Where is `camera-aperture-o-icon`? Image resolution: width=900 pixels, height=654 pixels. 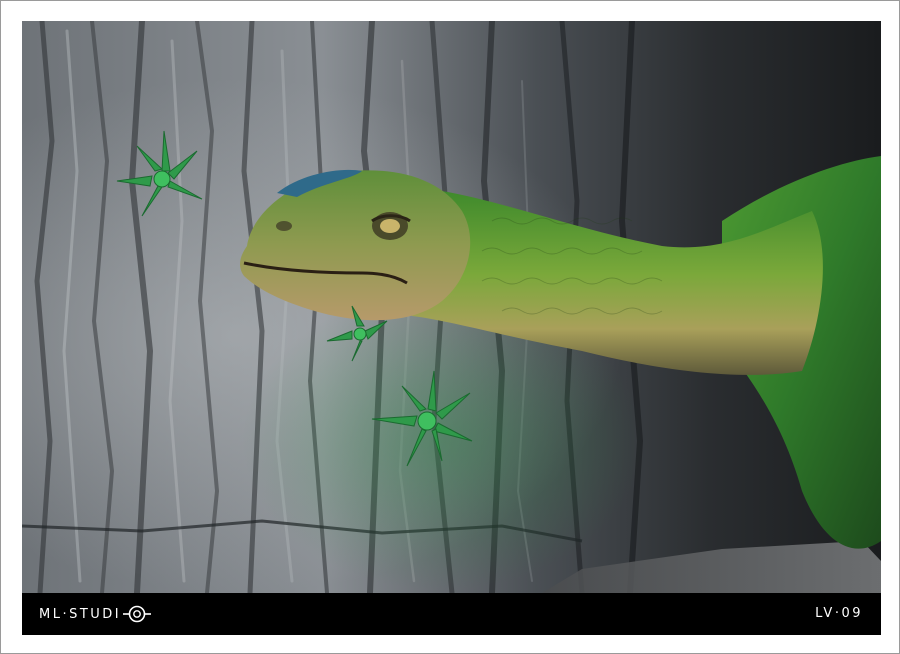 camera-aperture-o-icon is located at coordinates (137, 614).